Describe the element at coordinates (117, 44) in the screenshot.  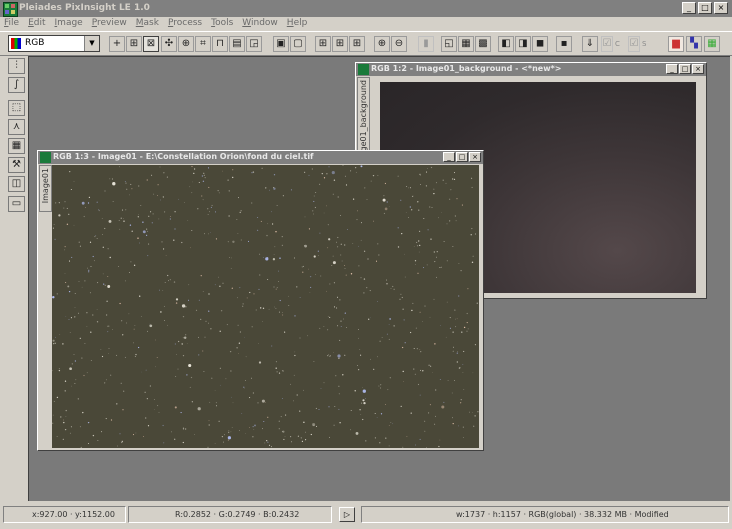
I see `cursor-icon: +` at that location.